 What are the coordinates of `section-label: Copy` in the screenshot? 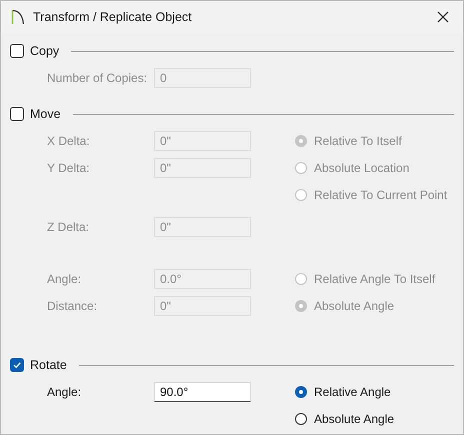 It's located at (45, 51).